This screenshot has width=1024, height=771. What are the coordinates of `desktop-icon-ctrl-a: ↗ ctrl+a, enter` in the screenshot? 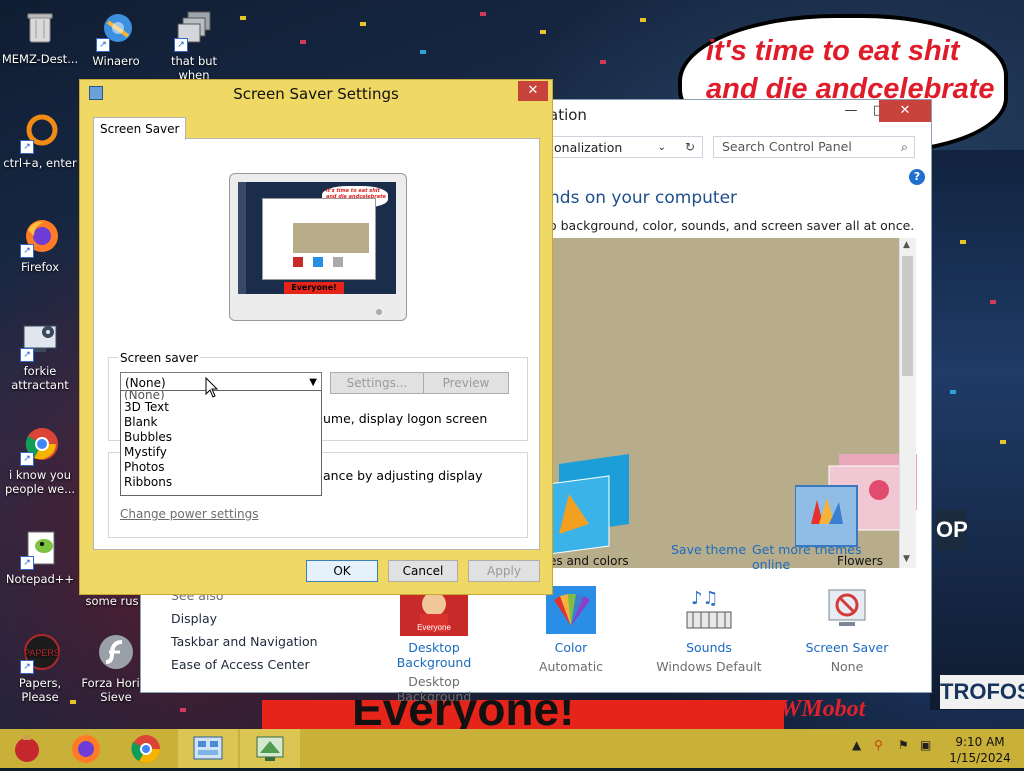 It's located at (40, 141).